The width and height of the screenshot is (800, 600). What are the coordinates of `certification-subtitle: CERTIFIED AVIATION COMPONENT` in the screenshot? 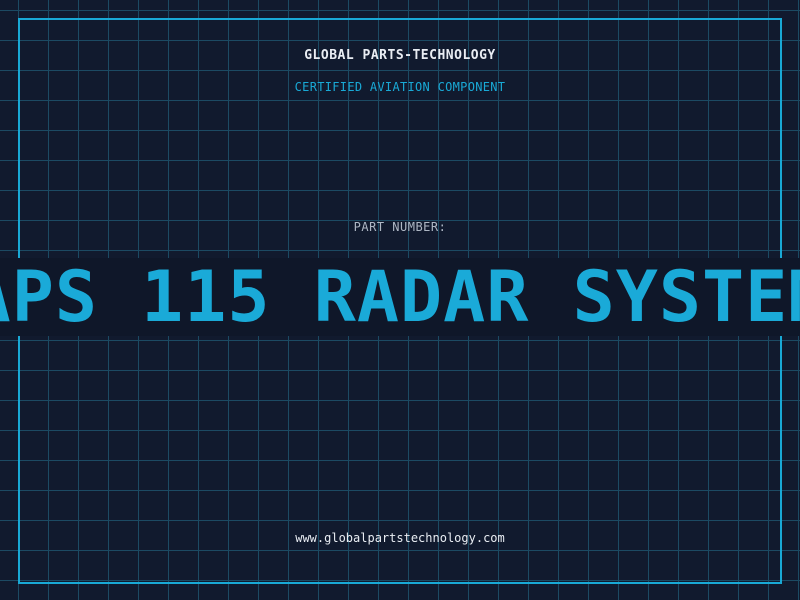 It's located at (400, 87).